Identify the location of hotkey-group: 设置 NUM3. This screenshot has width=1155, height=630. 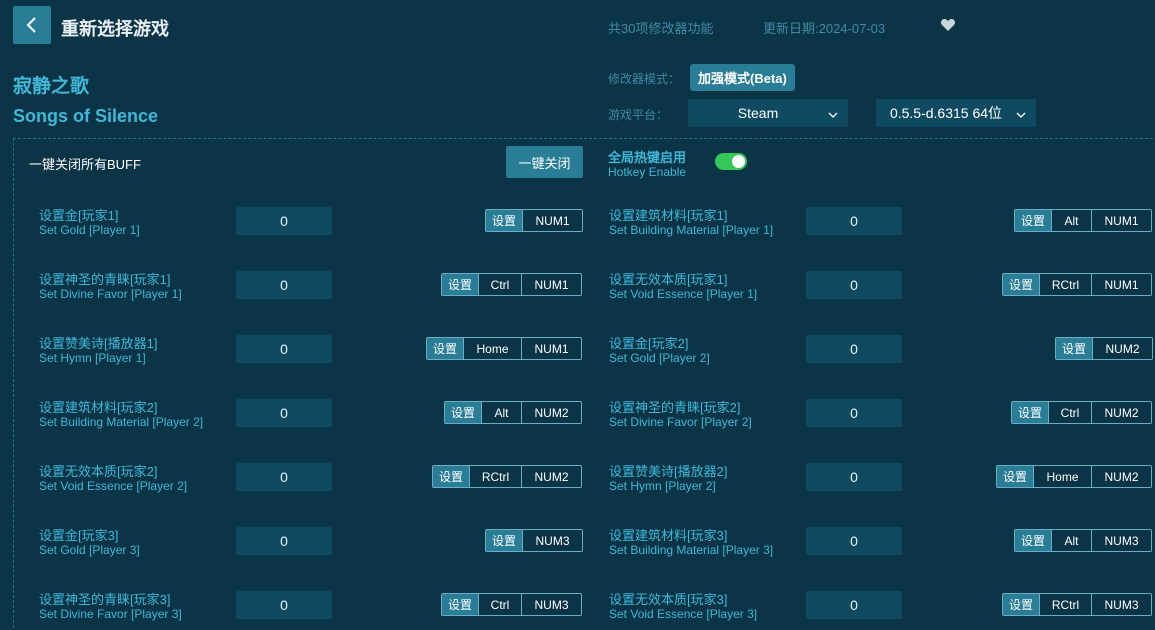
(534, 540).